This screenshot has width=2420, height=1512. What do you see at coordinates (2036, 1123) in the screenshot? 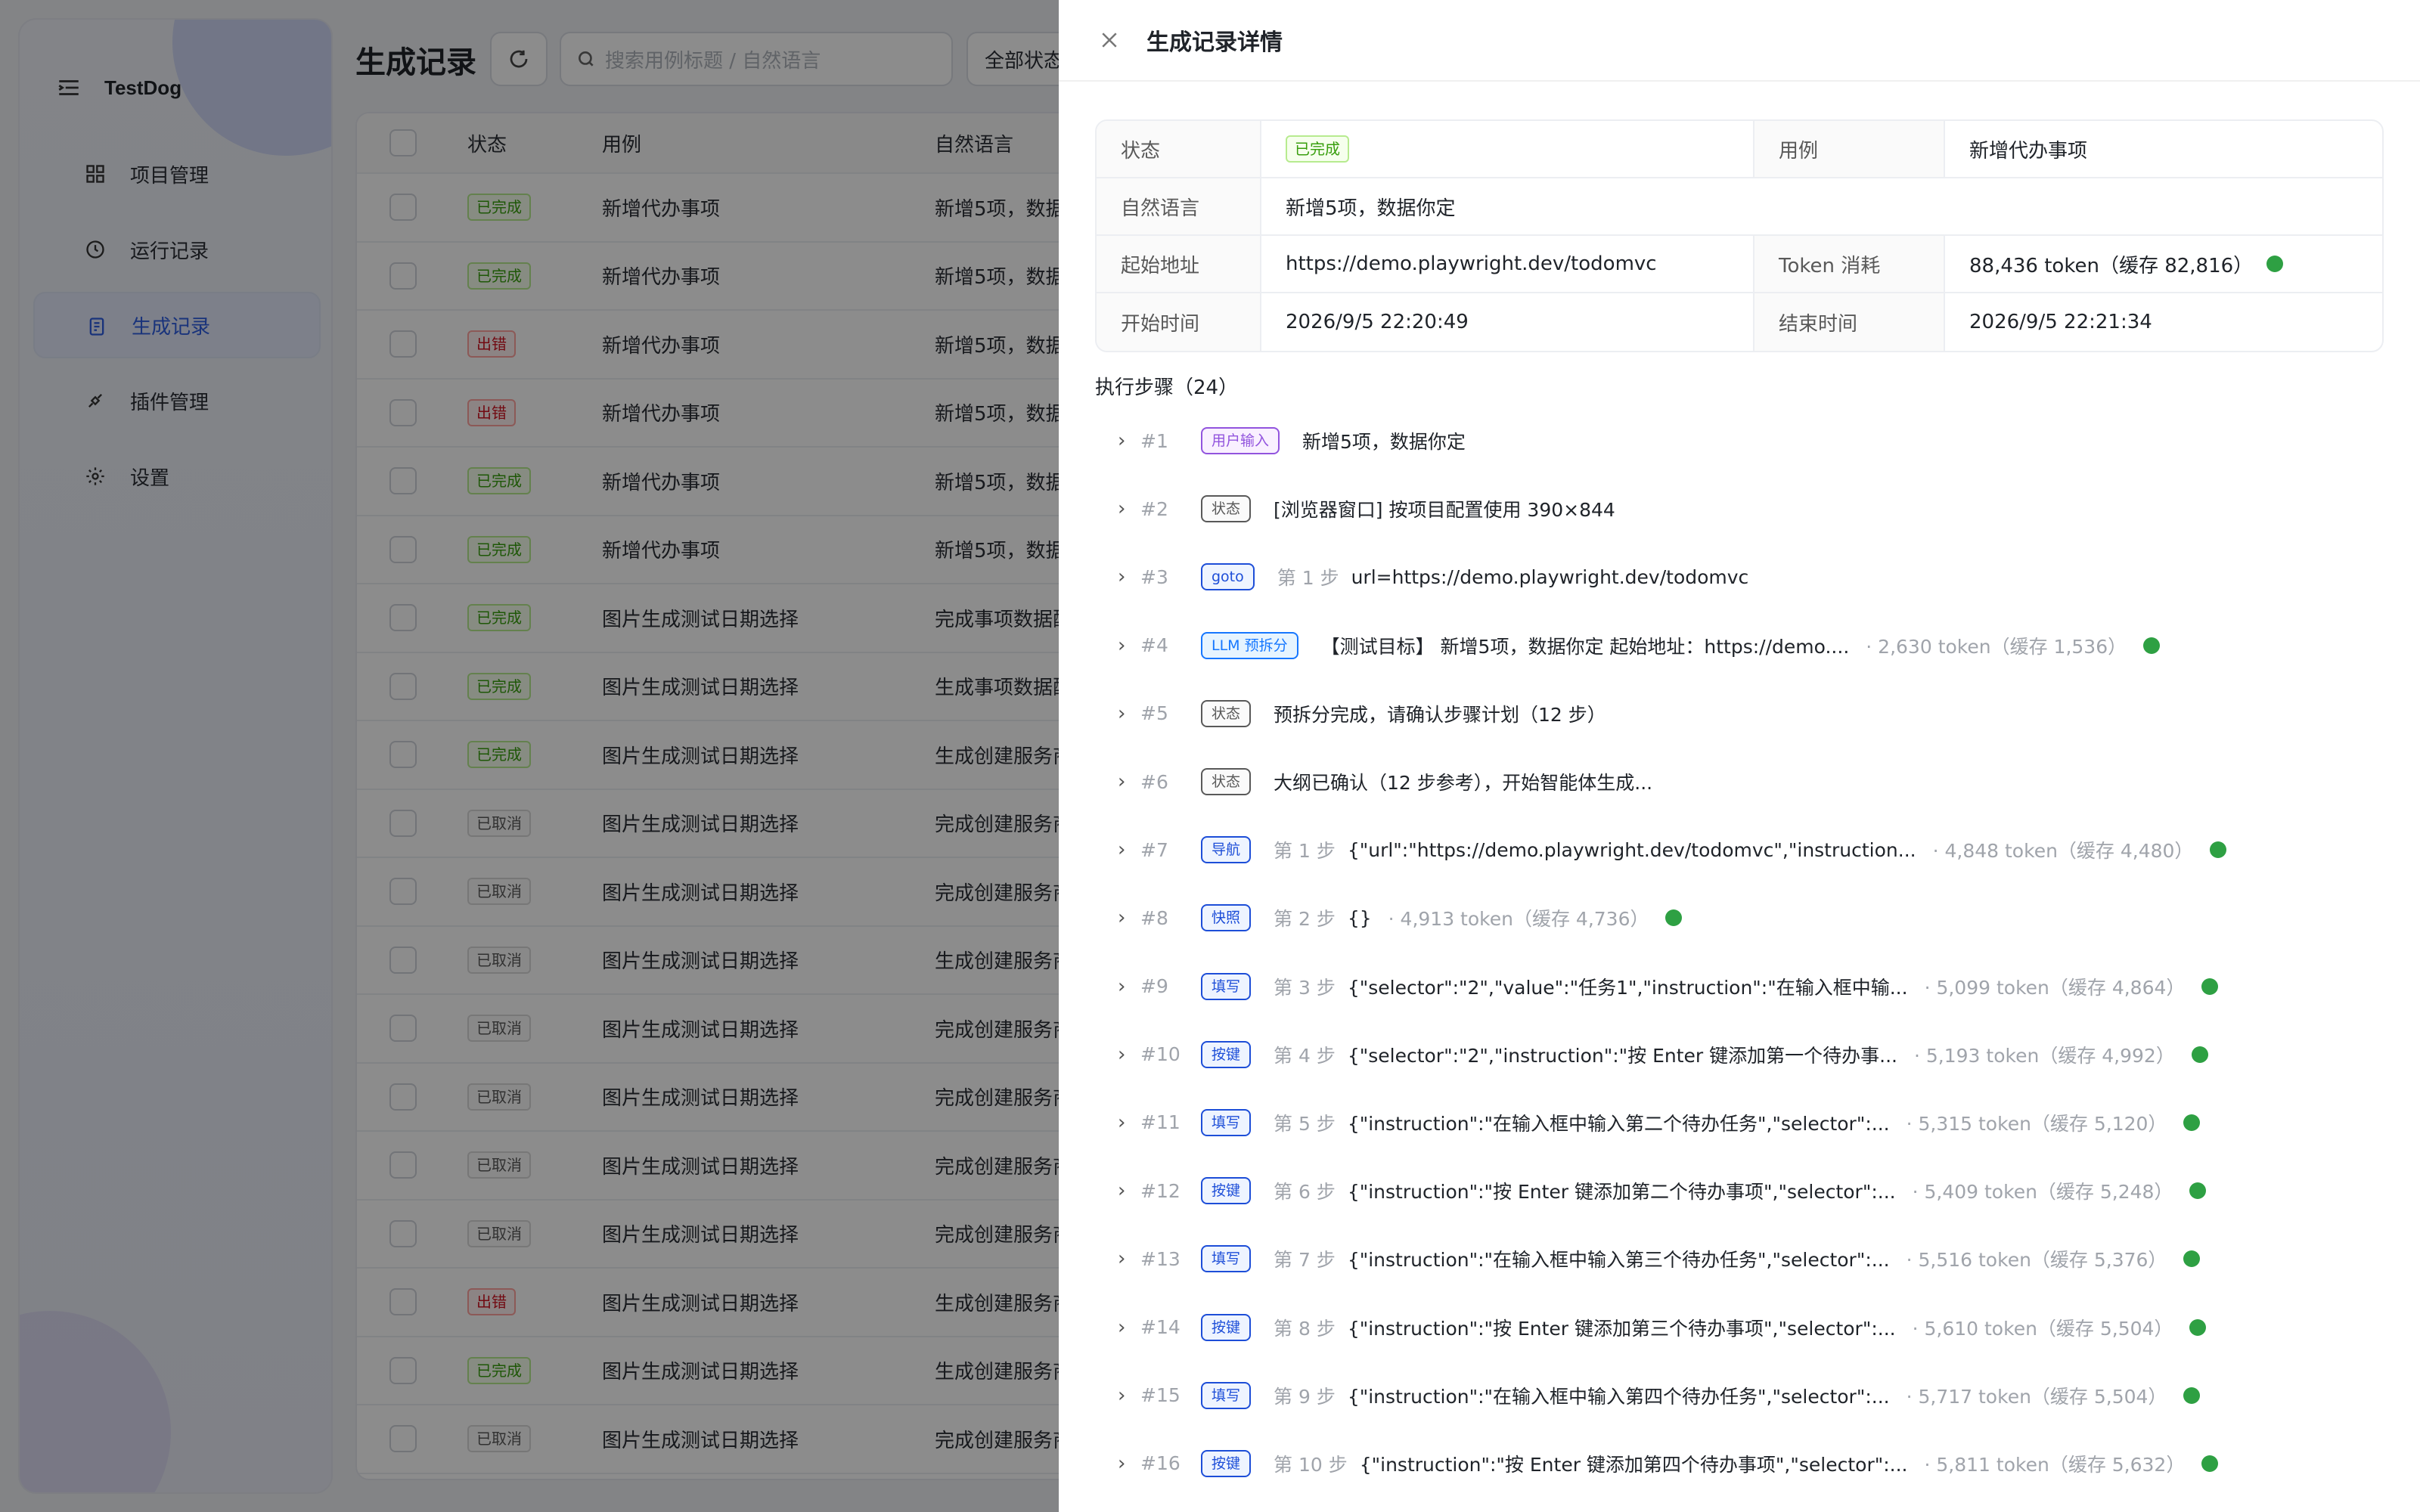
I see `step-token: · 5,315 token（缓存 5,120）` at bounding box center [2036, 1123].